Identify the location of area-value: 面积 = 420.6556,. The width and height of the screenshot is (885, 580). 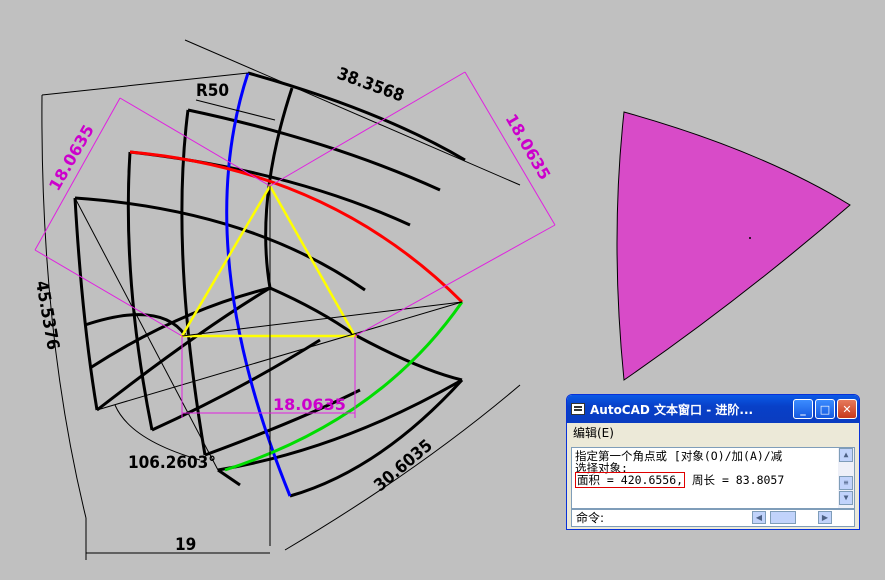
(630, 480).